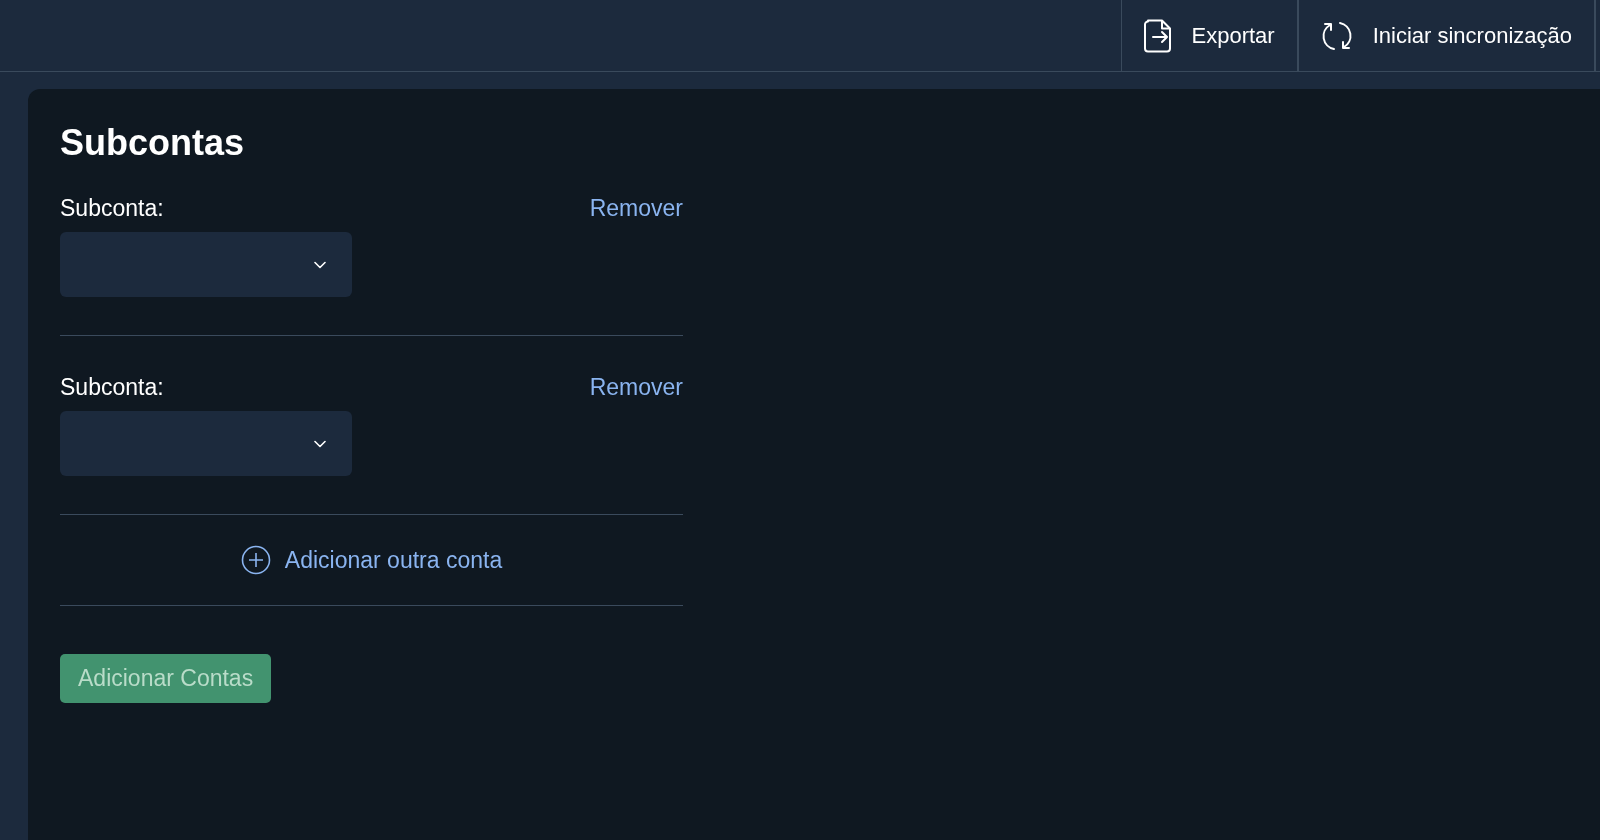 The width and height of the screenshot is (1600, 840). Describe the element at coordinates (1157, 35) in the screenshot. I see `document-arrow-icon` at that location.